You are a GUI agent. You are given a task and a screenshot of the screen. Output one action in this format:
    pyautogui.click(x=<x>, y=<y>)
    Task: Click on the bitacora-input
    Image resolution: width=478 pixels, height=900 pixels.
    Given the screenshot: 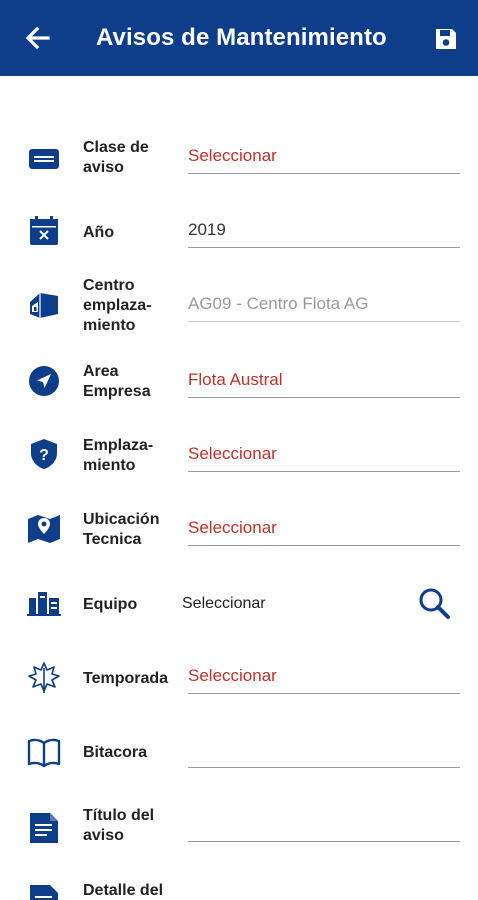 What is the action you would take?
    pyautogui.click(x=324, y=753)
    